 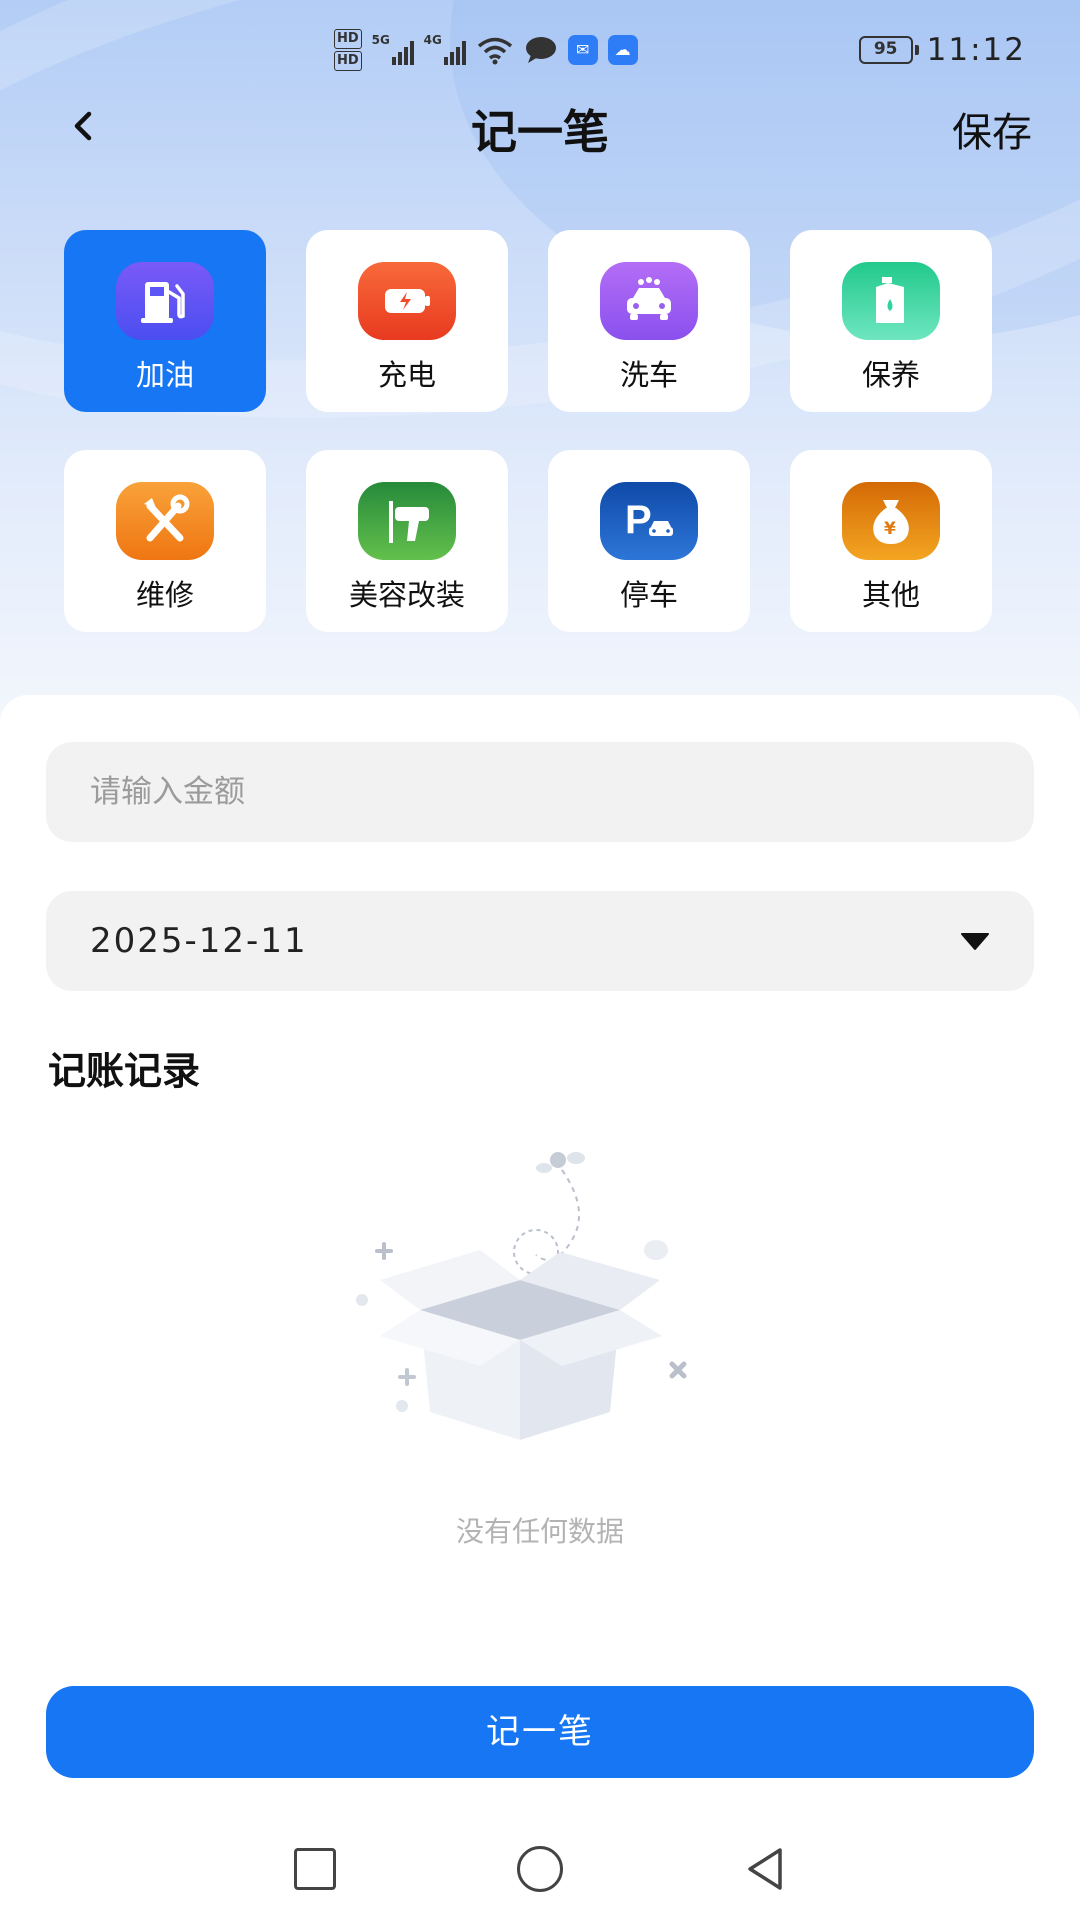 What do you see at coordinates (765, 1869) in the screenshot?
I see `back-triangle-icon` at bounding box center [765, 1869].